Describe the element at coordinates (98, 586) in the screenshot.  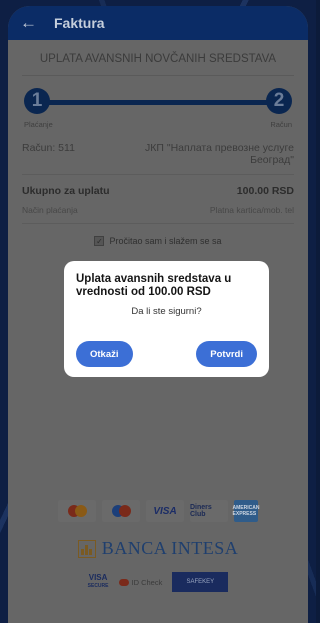
I see `visa-secure-bottom: SECURE` at that location.